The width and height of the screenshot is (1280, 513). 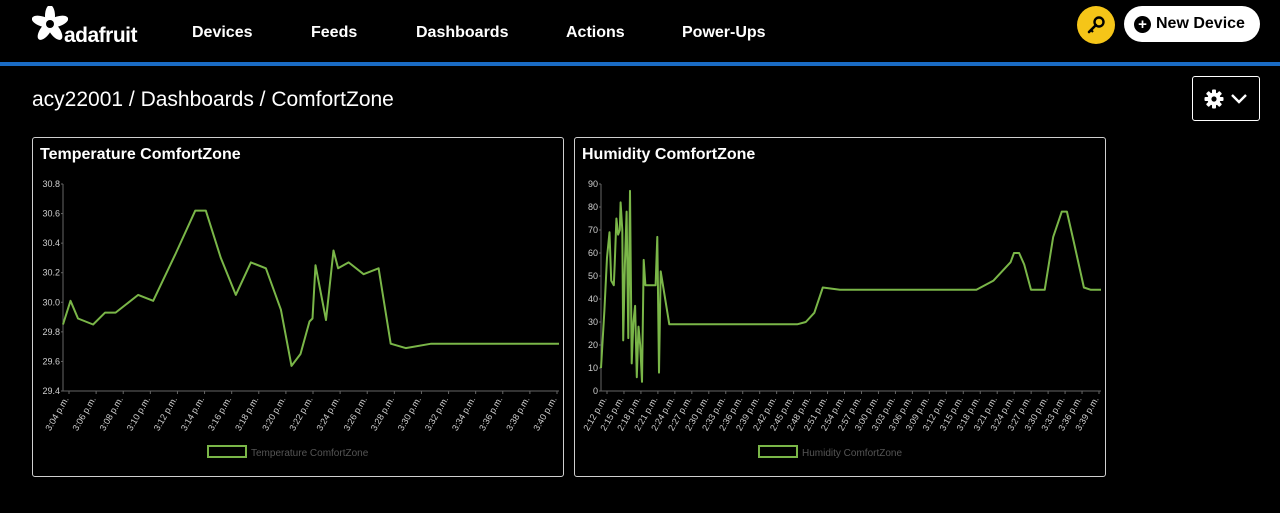 What do you see at coordinates (640, 64) in the screenshot?
I see `header-divider` at bounding box center [640, 64].